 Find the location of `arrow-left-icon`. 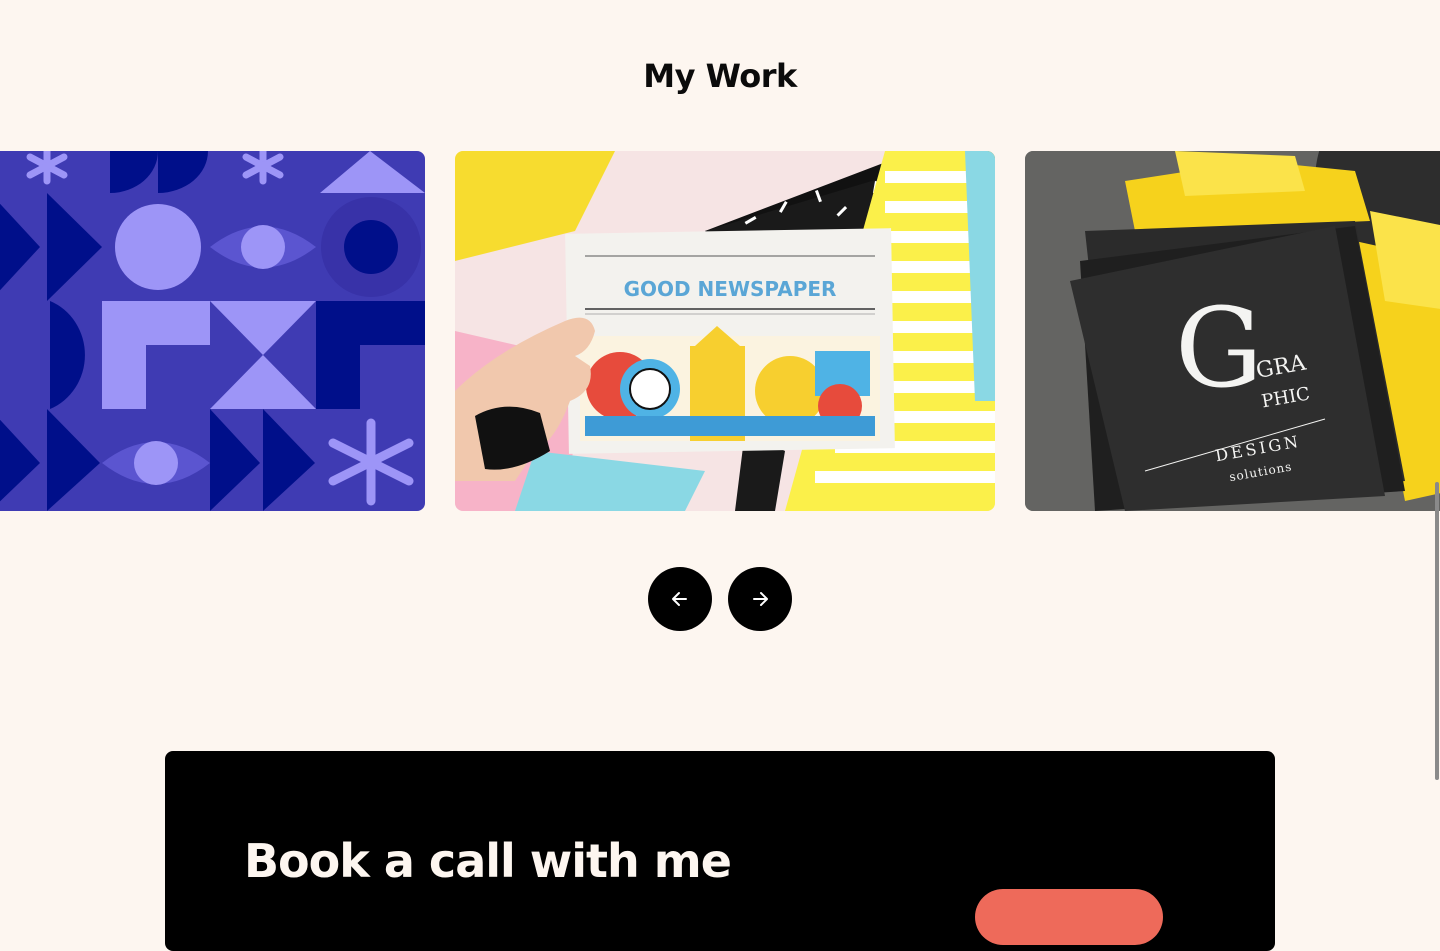

arrow-left-icon is located at coordinates (679, 599).